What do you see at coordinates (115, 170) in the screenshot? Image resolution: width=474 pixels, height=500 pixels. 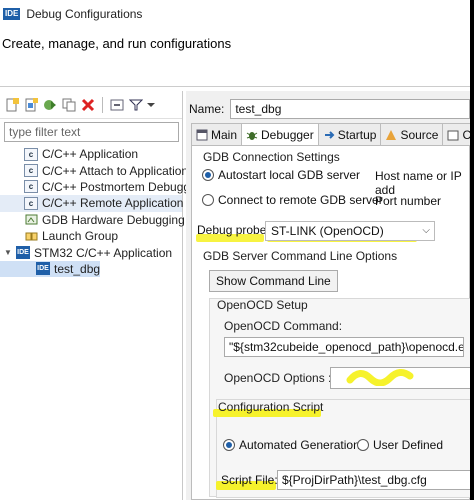 I see `tree-item-label: C/C++ Attach to Application` at bounding box center [115, 170].